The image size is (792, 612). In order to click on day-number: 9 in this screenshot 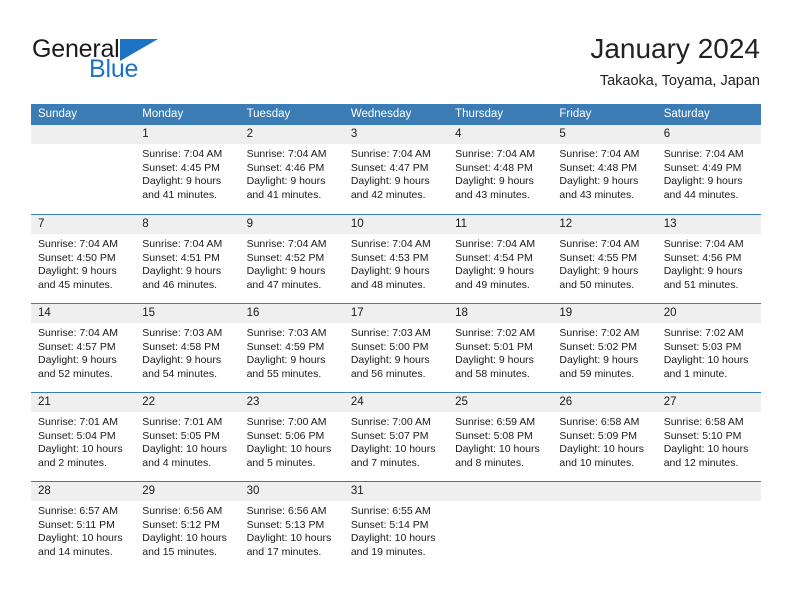, I will do `click(291, 224)`.